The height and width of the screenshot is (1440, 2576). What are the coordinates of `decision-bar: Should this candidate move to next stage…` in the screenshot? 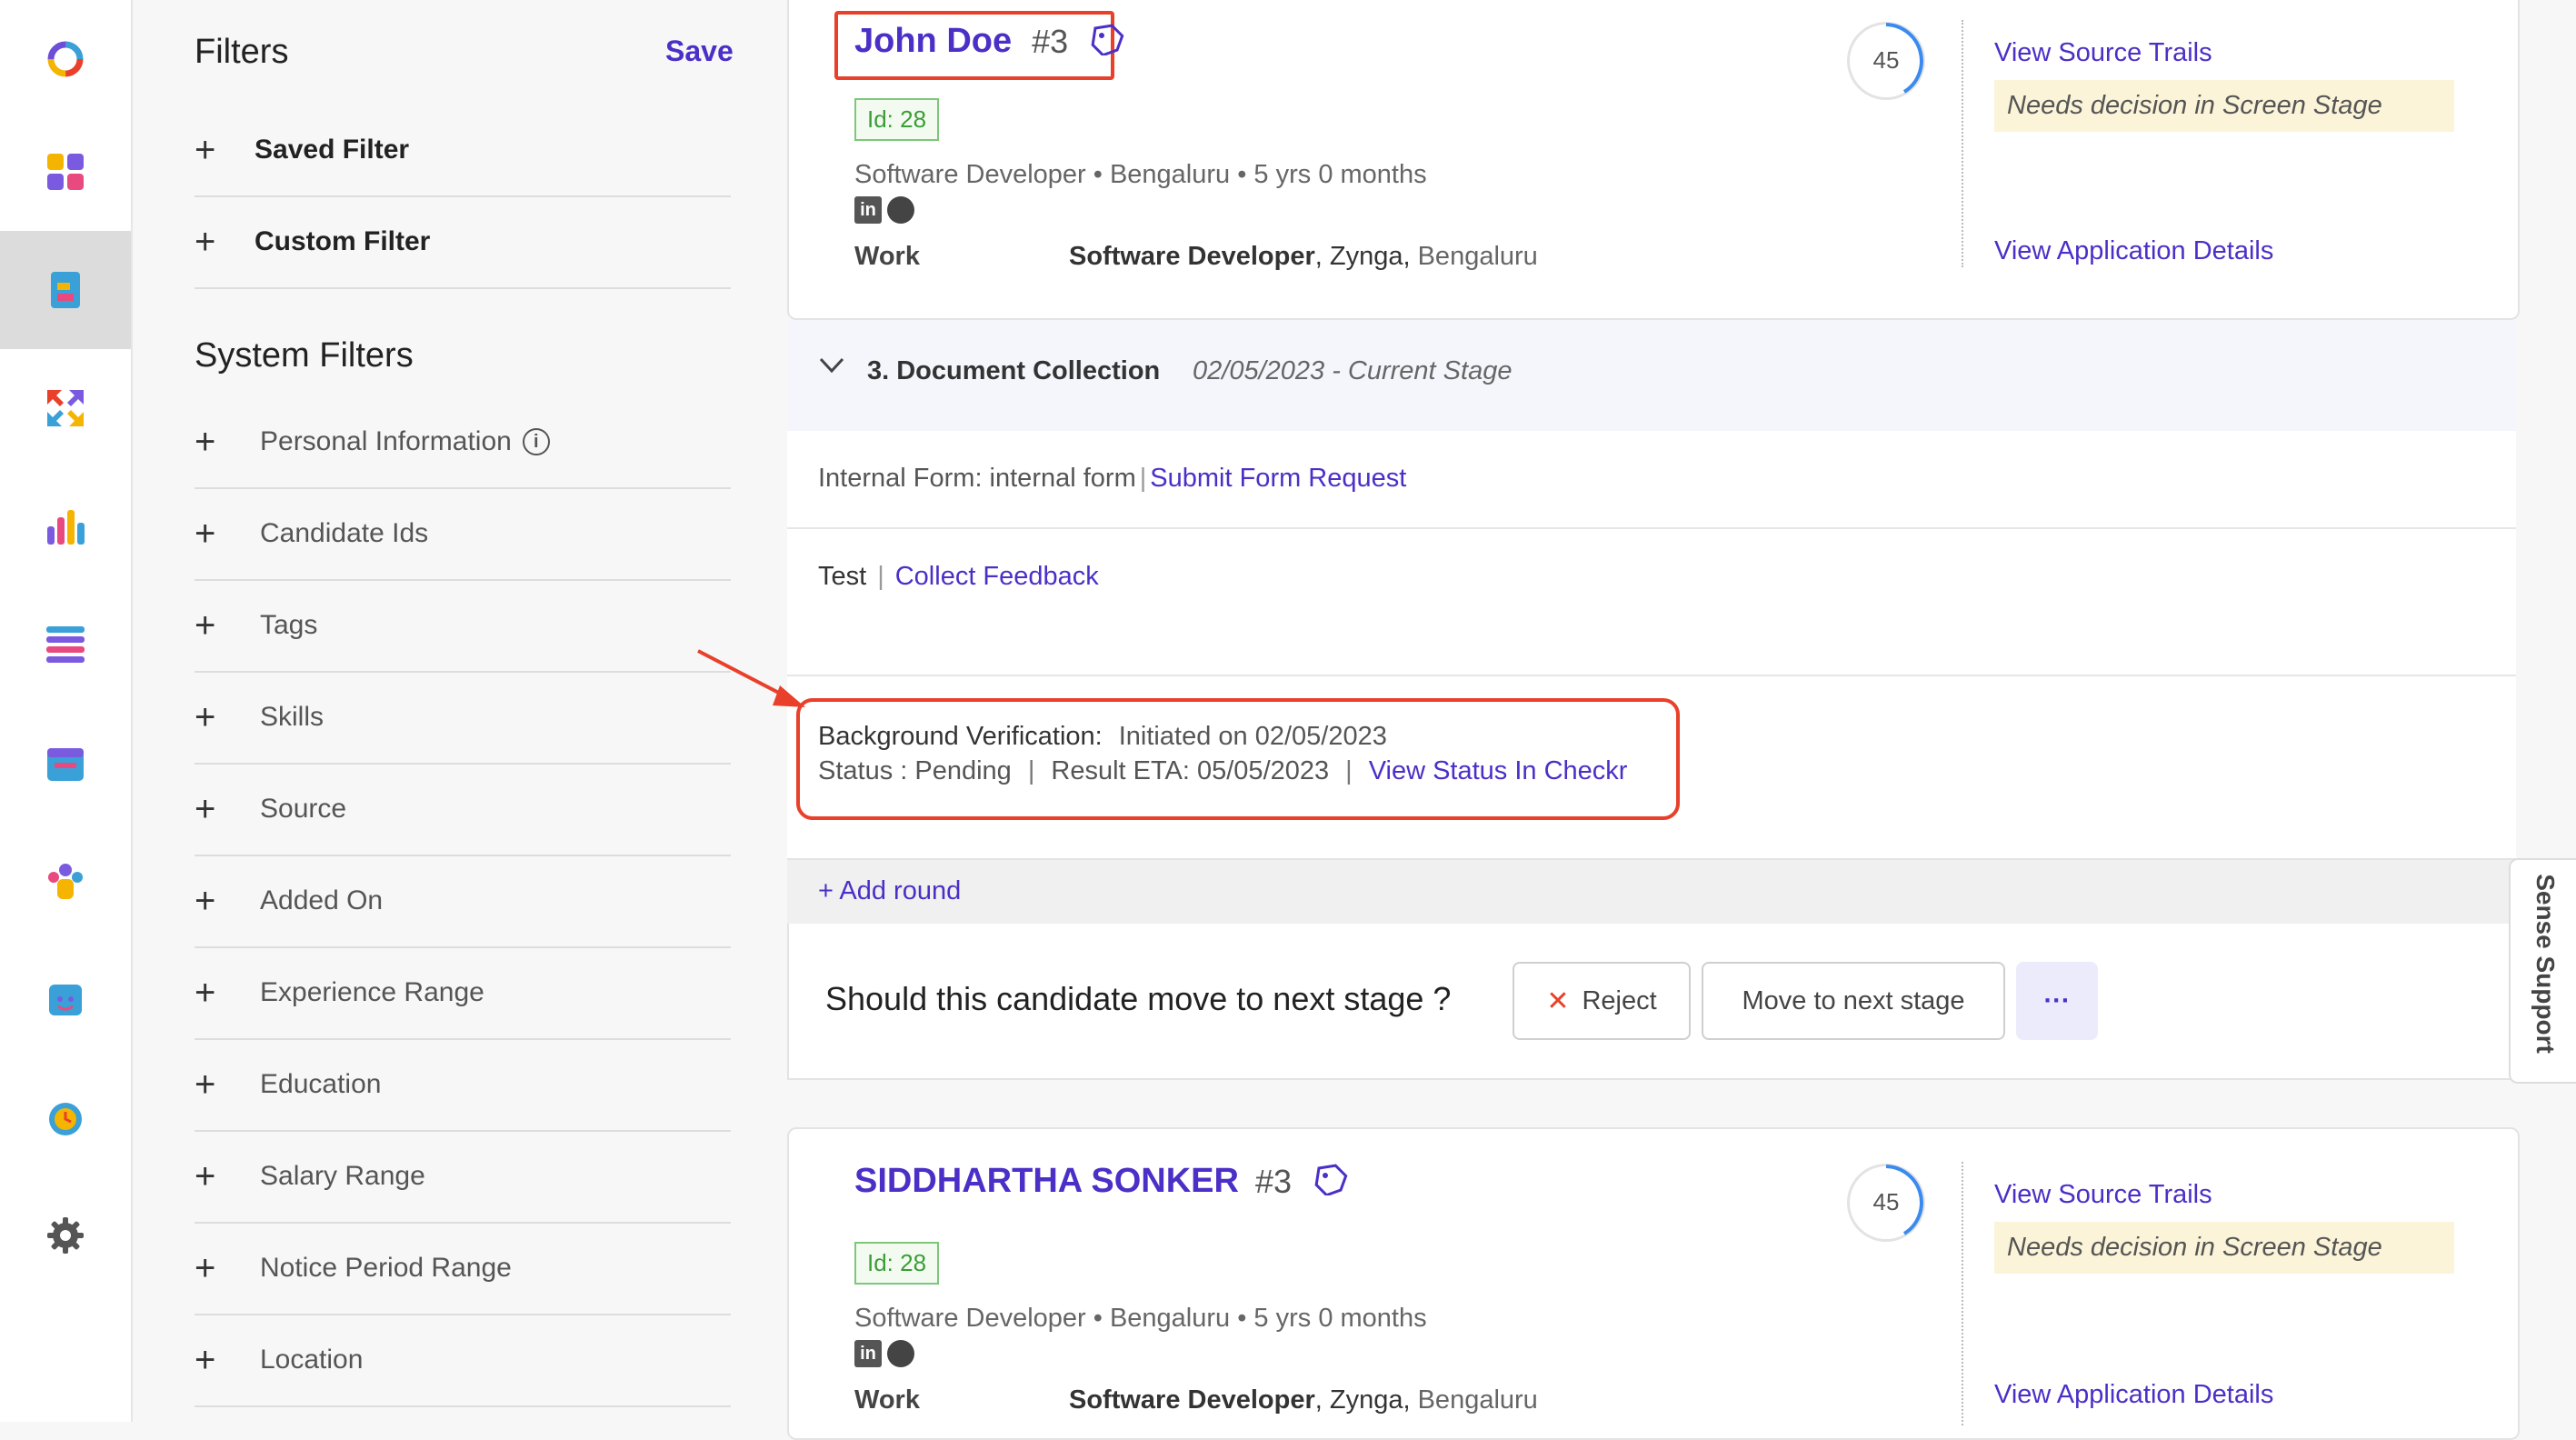 It's located at (1652, 1002).